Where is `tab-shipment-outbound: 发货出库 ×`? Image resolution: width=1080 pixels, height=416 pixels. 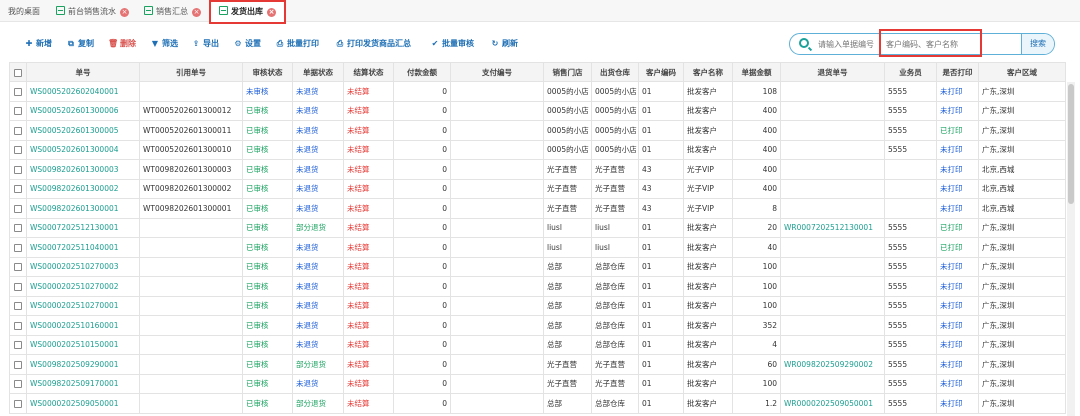
tab-shipment-outbound: 发货出库 × is located at coordinates (247, 12).